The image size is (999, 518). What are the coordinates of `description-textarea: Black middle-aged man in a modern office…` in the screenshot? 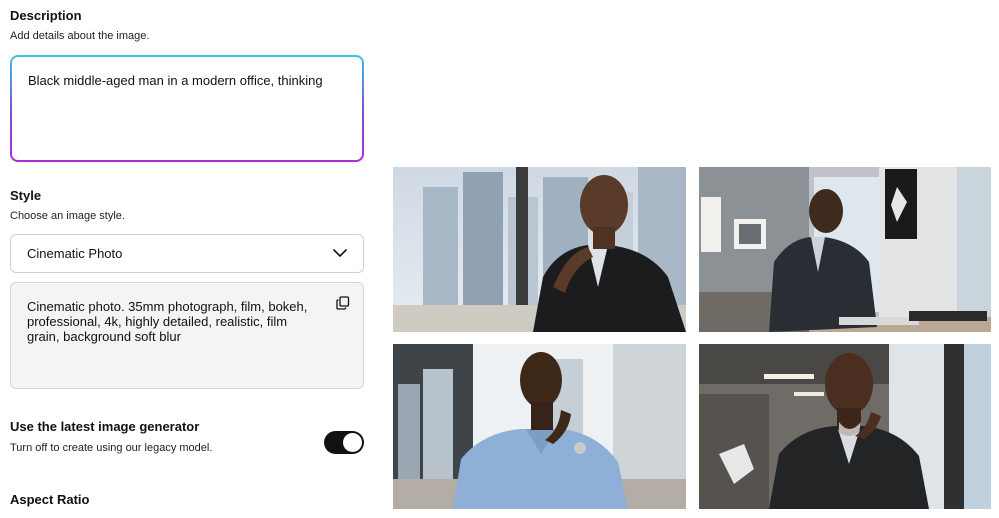 It's located at (187, 108).